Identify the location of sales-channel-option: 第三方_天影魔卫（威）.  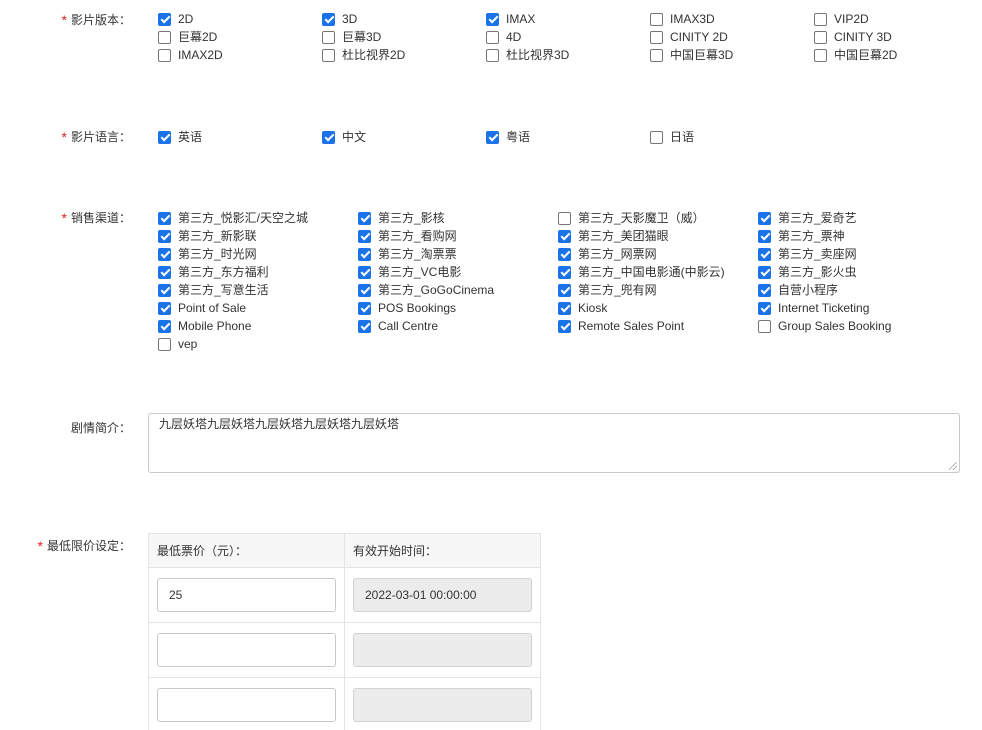
(658, 218).